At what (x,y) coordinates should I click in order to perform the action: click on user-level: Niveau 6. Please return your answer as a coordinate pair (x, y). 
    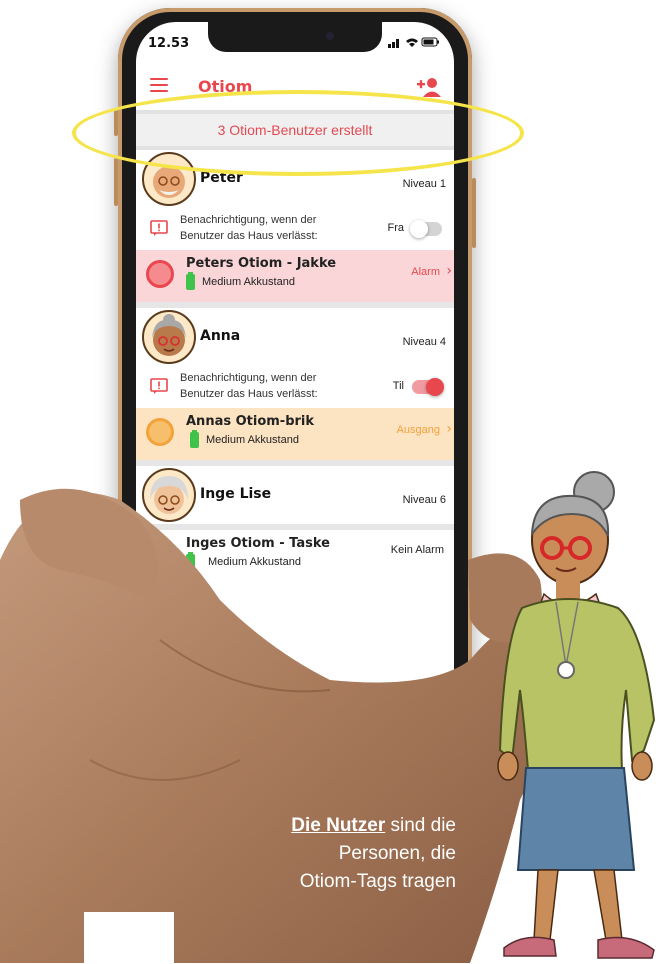
    Looking at the image, I should click on (424, 500).